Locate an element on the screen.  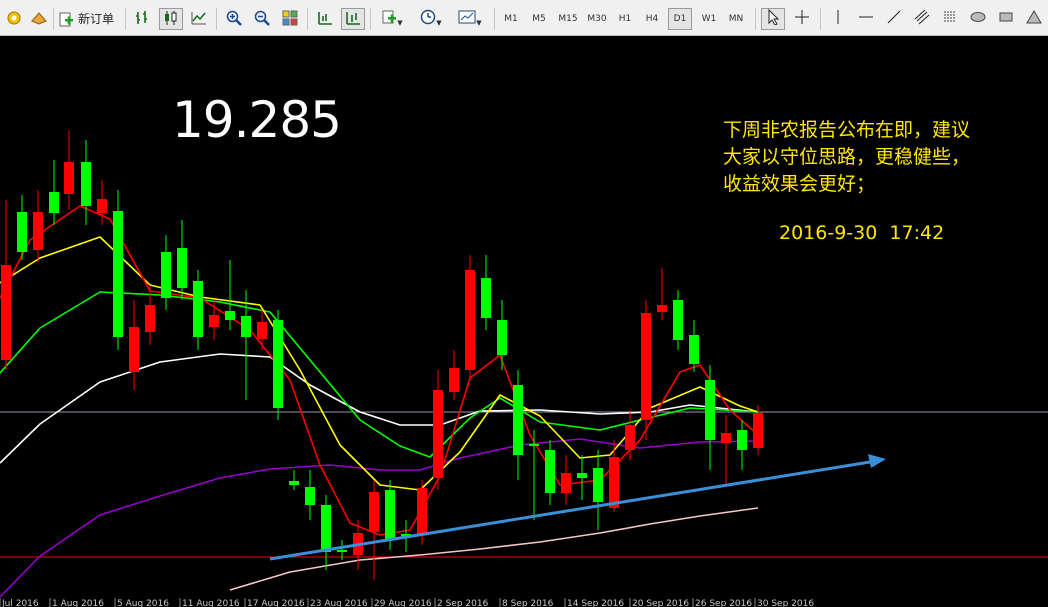
candlestick-chart-icon is located at coordinates (171, 19).